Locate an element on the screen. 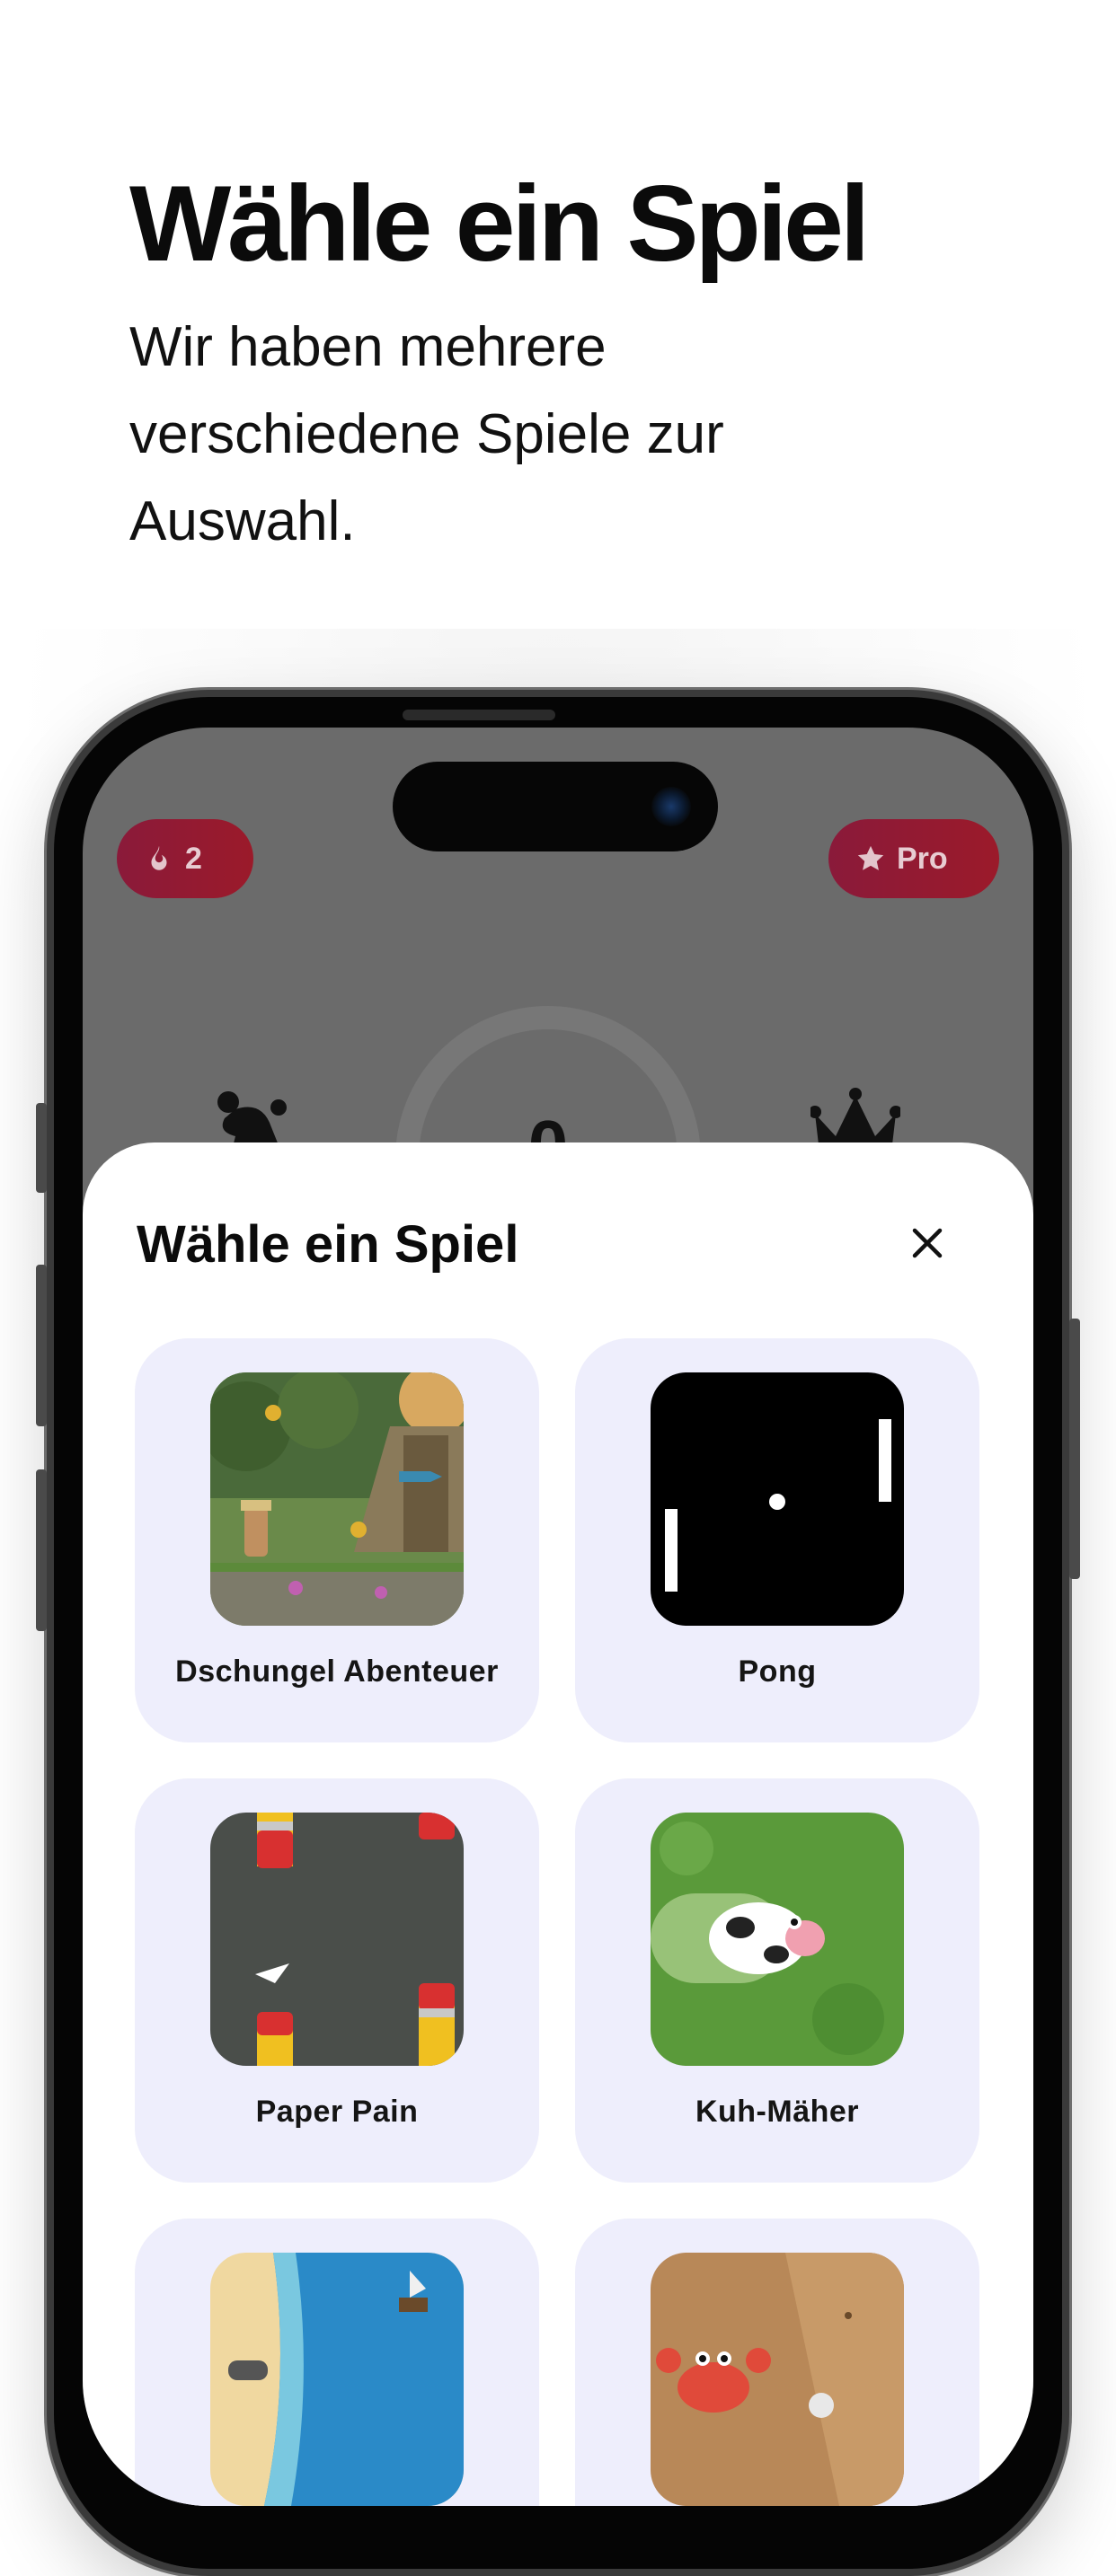 The height and width of the screenshot is (2576, 1116). game-card-paper-pain: Paper Pain is located at coordinates (337, 1980).